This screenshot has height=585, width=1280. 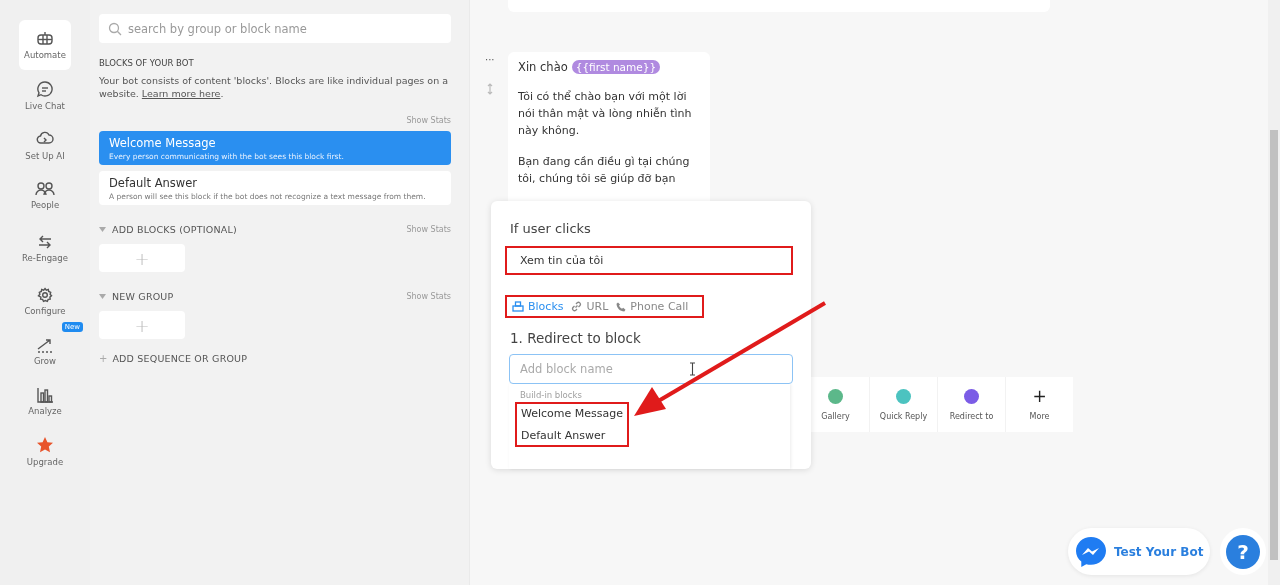 I want to click on settings-icon, so click(x=45, y=294).